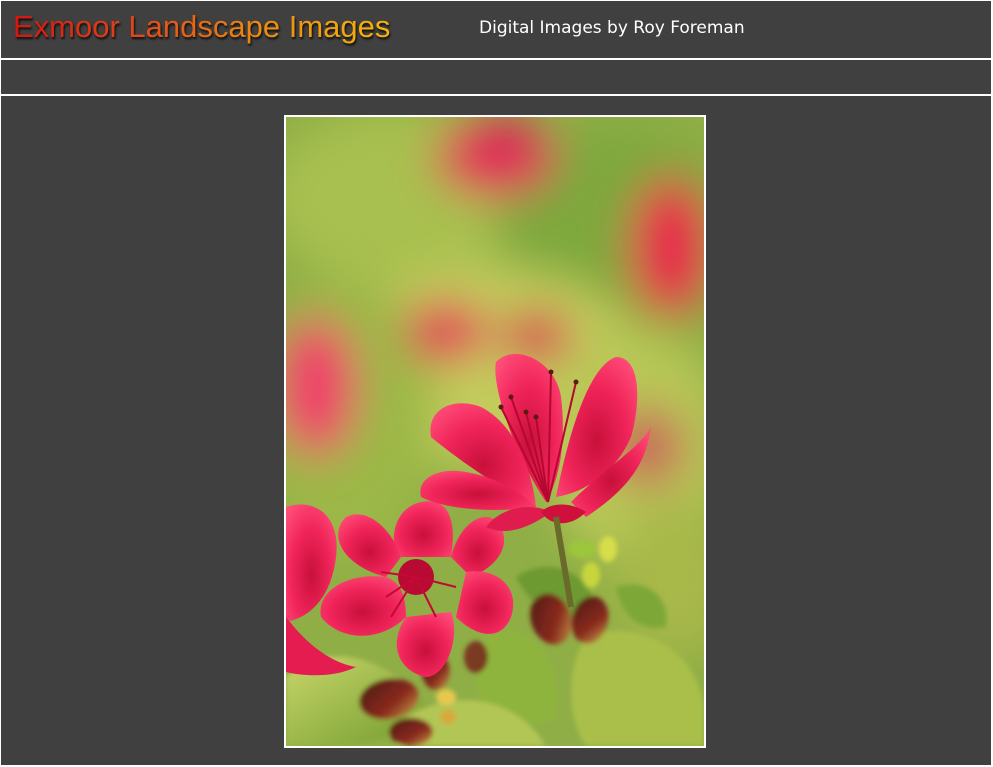  What do you see at coordinates (496, 95) in the screenshot?
I see `nav-divider` at bounding box center [496, 95].